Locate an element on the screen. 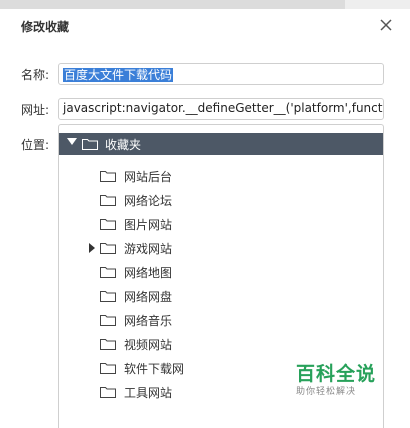 This screenshot has width=410, height=428. tree-item-label: 网络论坛 is located at coordinates (148, 201).